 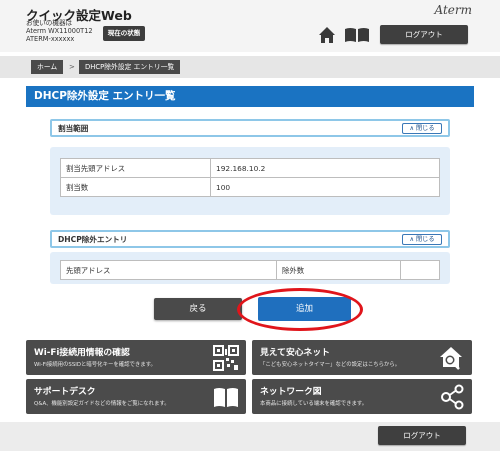 I want to click on card-title: サポートデスク, so click(x=65, y=392).